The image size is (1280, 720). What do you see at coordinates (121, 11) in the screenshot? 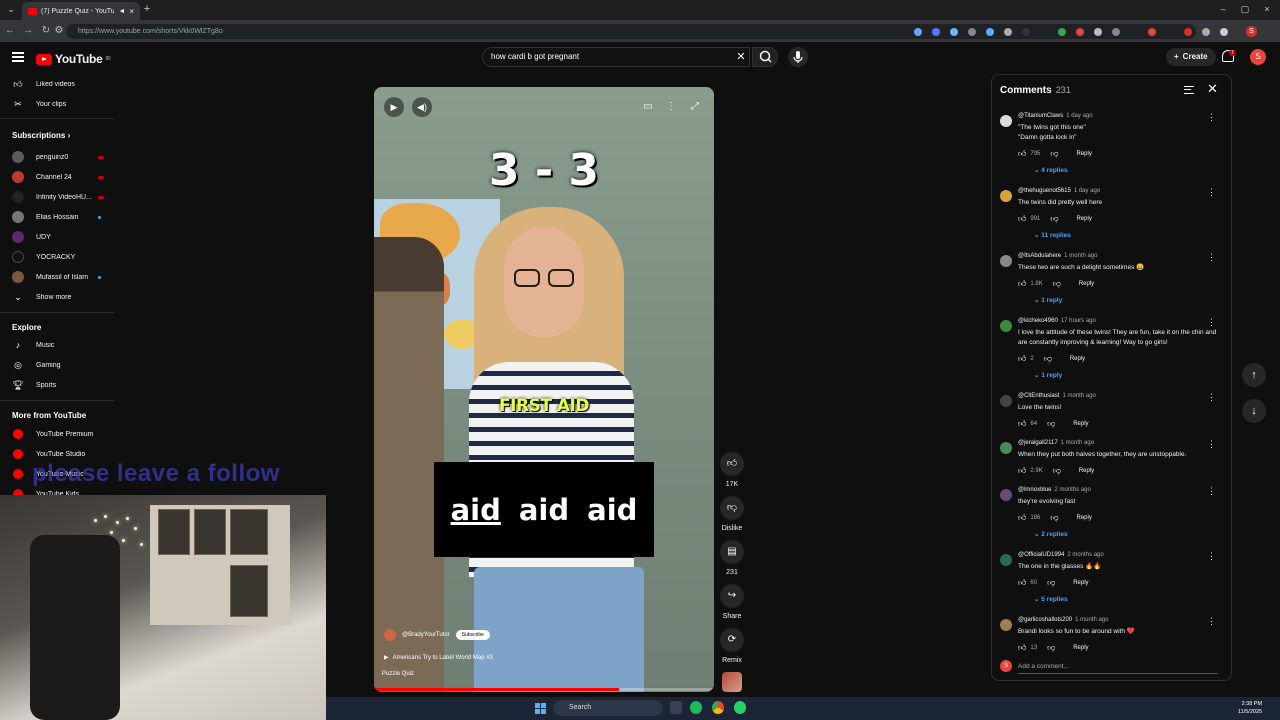
I see `tab-mute-icon: ◄` at bounding box center [121, 11].